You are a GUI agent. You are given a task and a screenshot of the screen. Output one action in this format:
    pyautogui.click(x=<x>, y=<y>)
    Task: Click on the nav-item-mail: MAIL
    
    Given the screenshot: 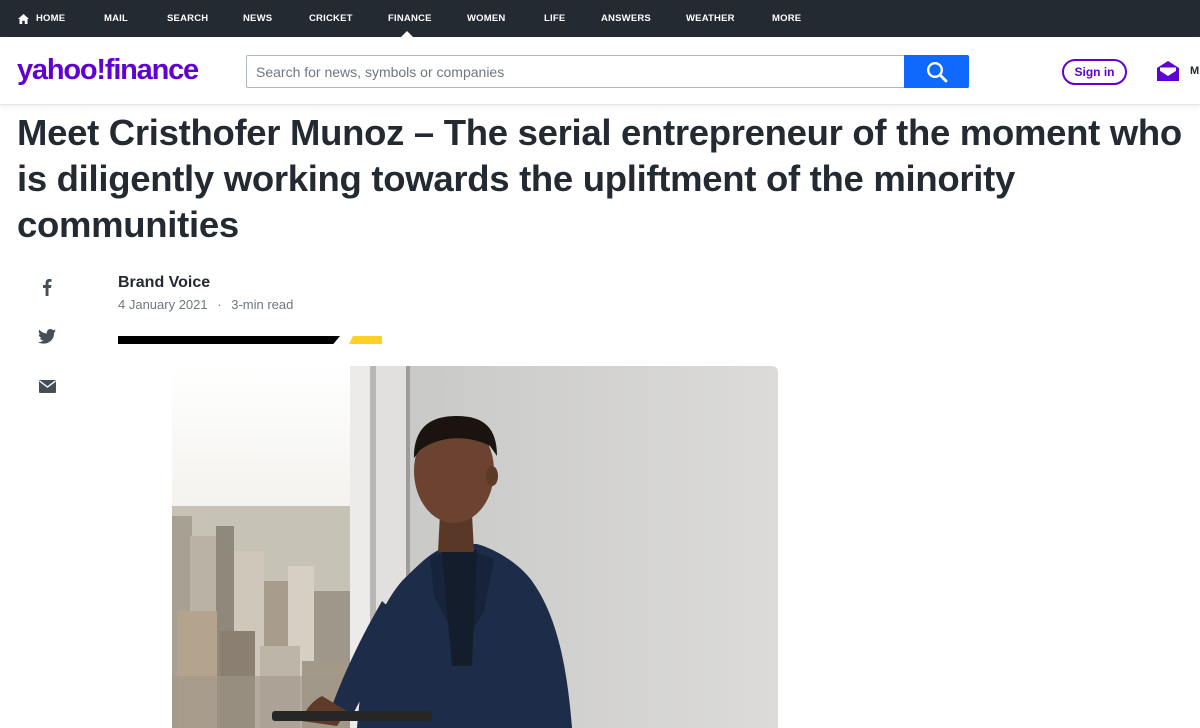 What is the action you would take?
    pyautogui.click(x=116, y=18)
    